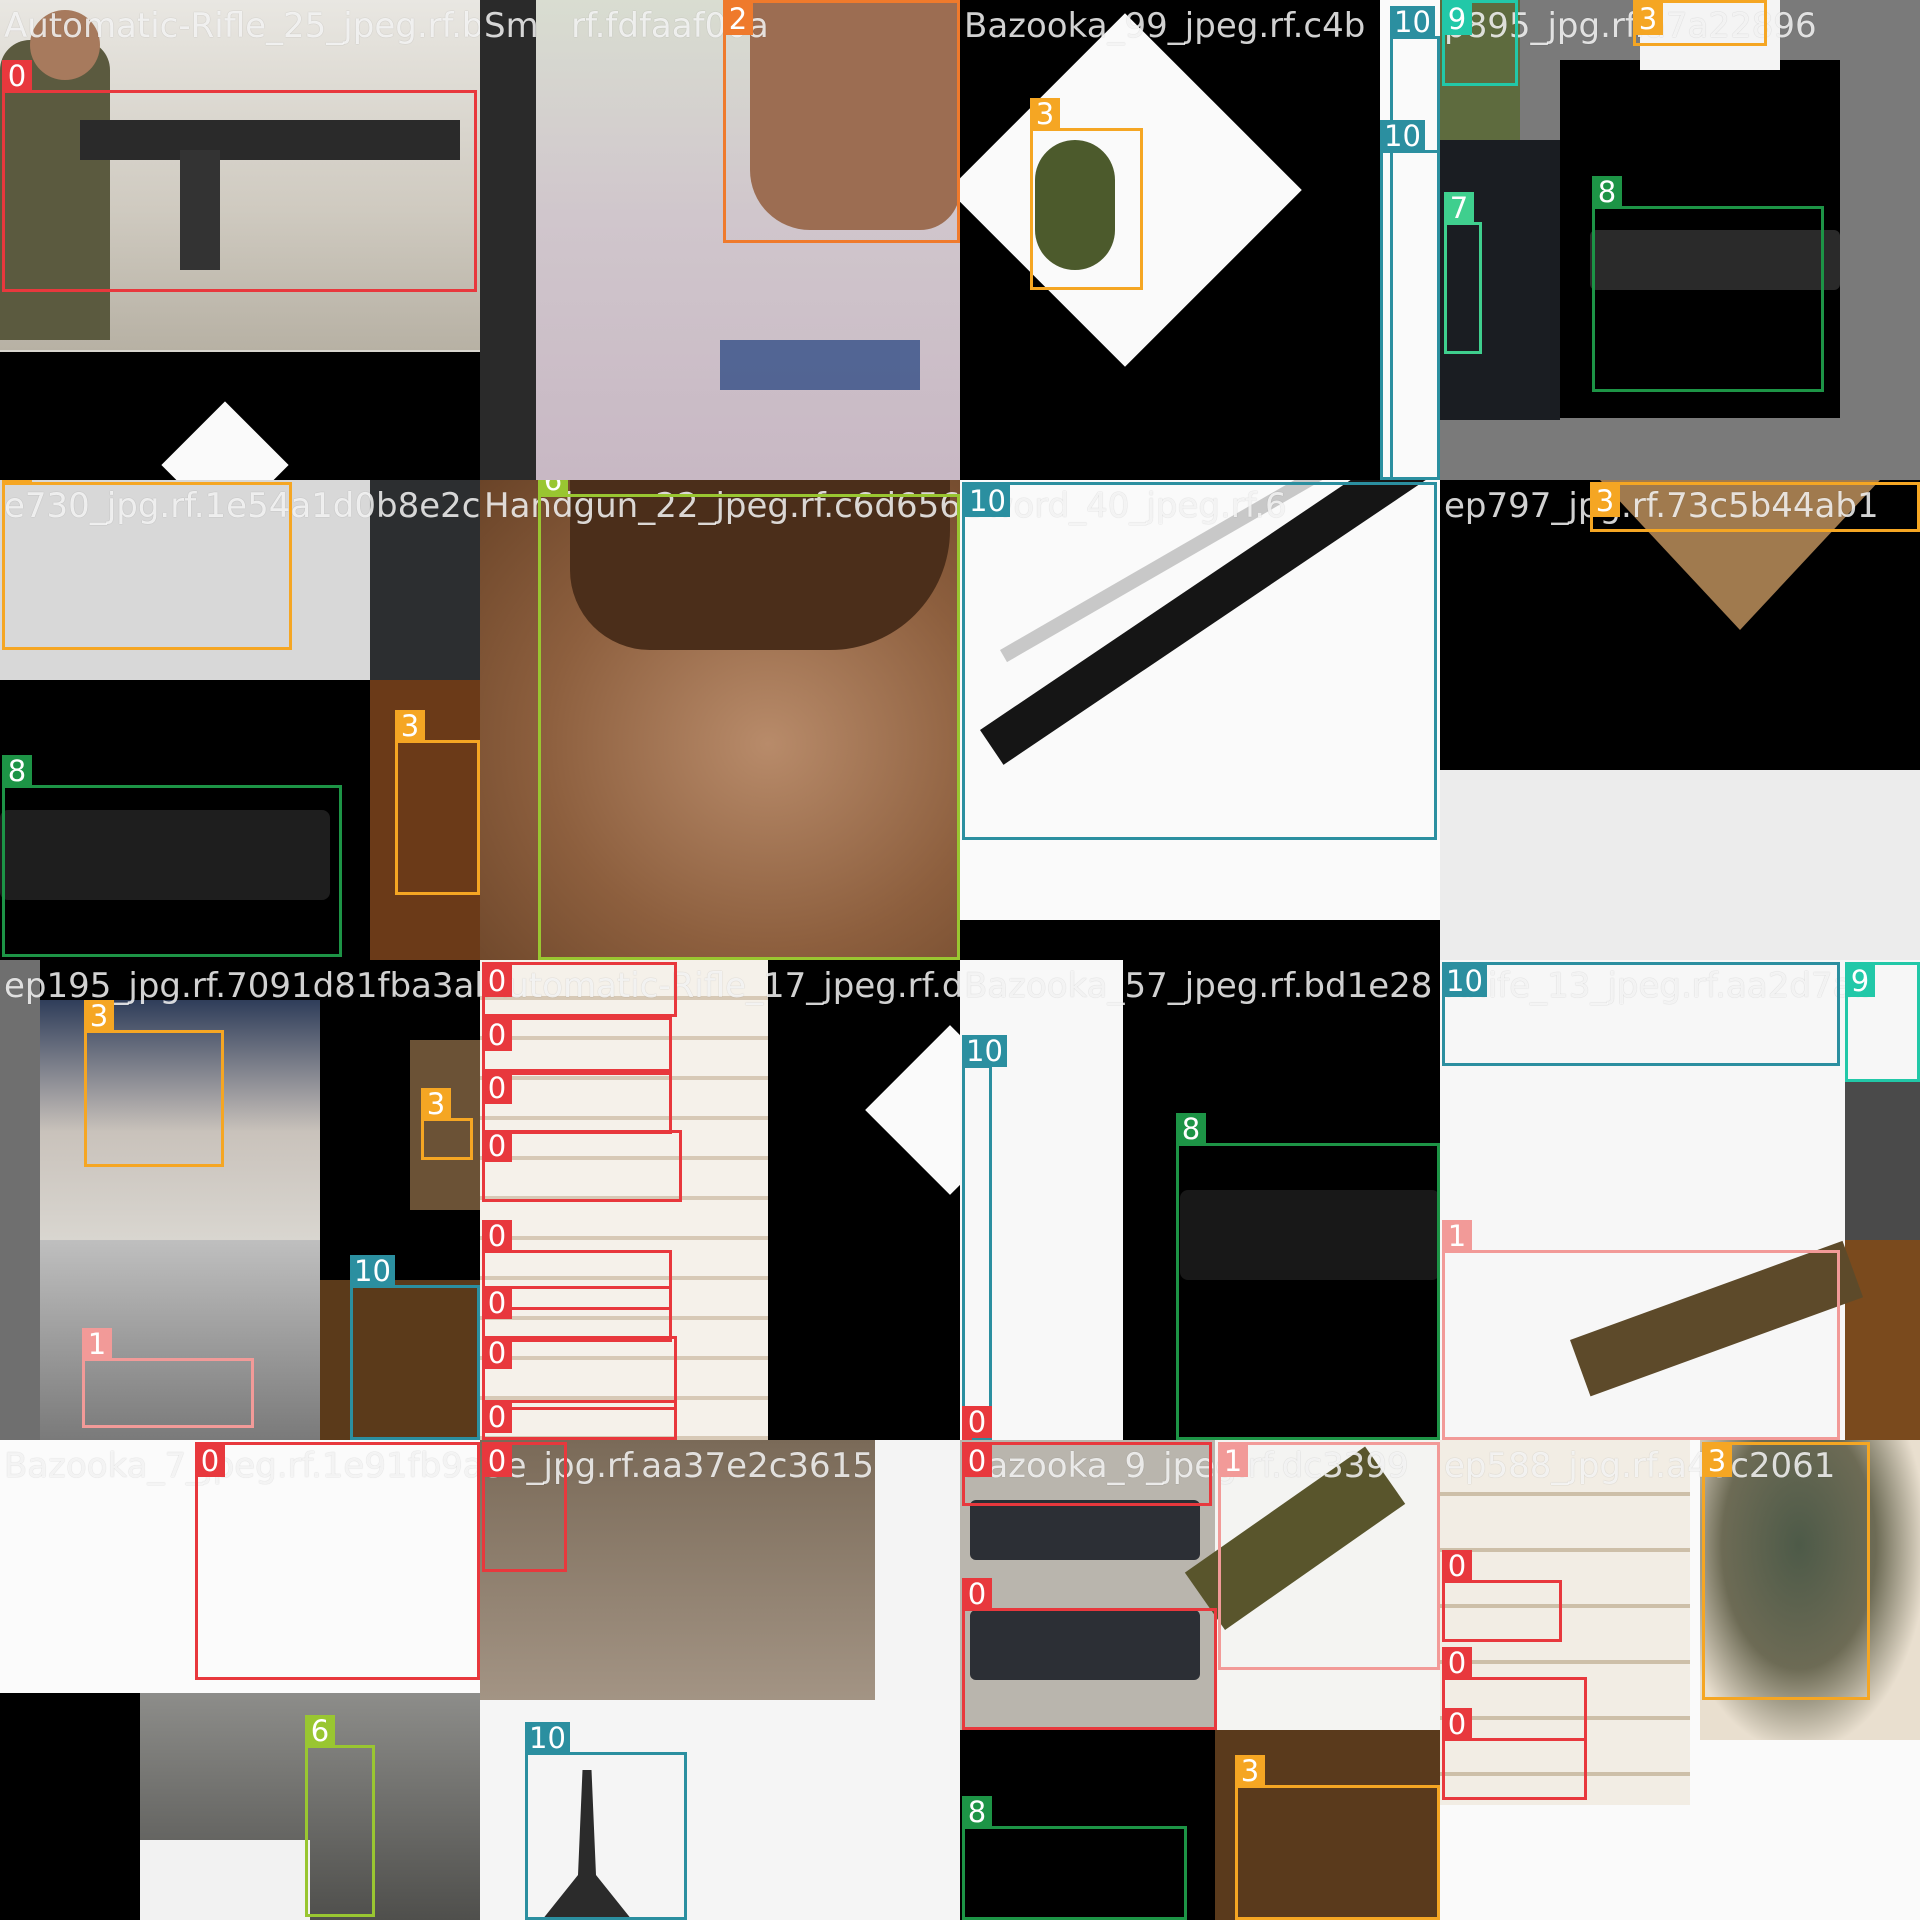  What do you see at coordinates (1680, 1680) in the screenshot?
I see `tile-16: ep588_jpg.rf.a40c2061 0 0 0 3` at bounding box center [1680, 1680].